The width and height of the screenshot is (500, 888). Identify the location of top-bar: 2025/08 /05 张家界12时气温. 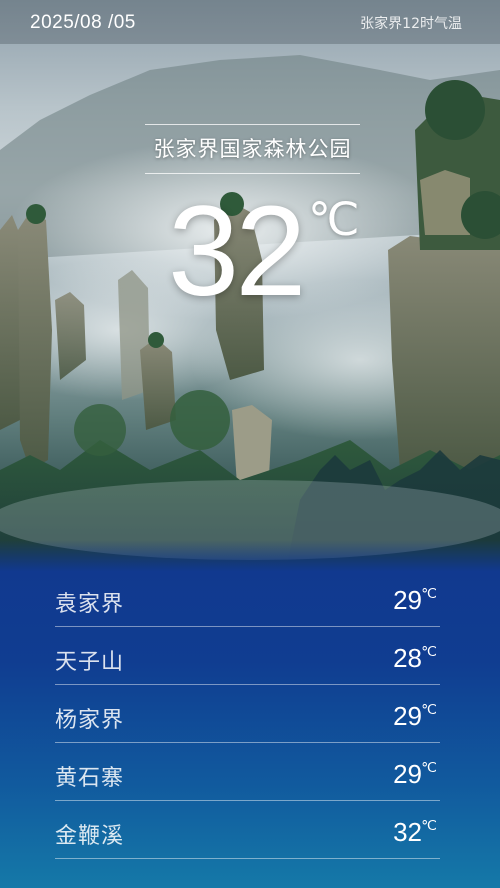
(250, 22).